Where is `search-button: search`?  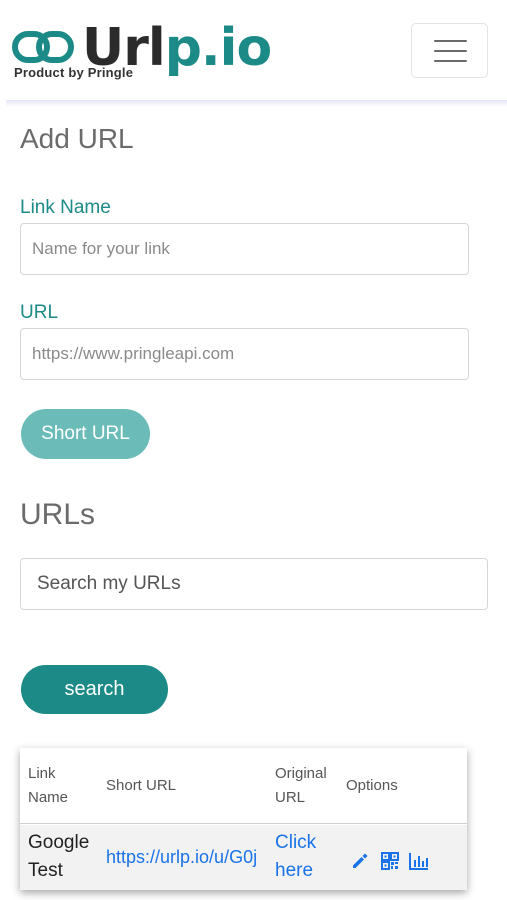
search-button: search is located at coordinates (94, 689).